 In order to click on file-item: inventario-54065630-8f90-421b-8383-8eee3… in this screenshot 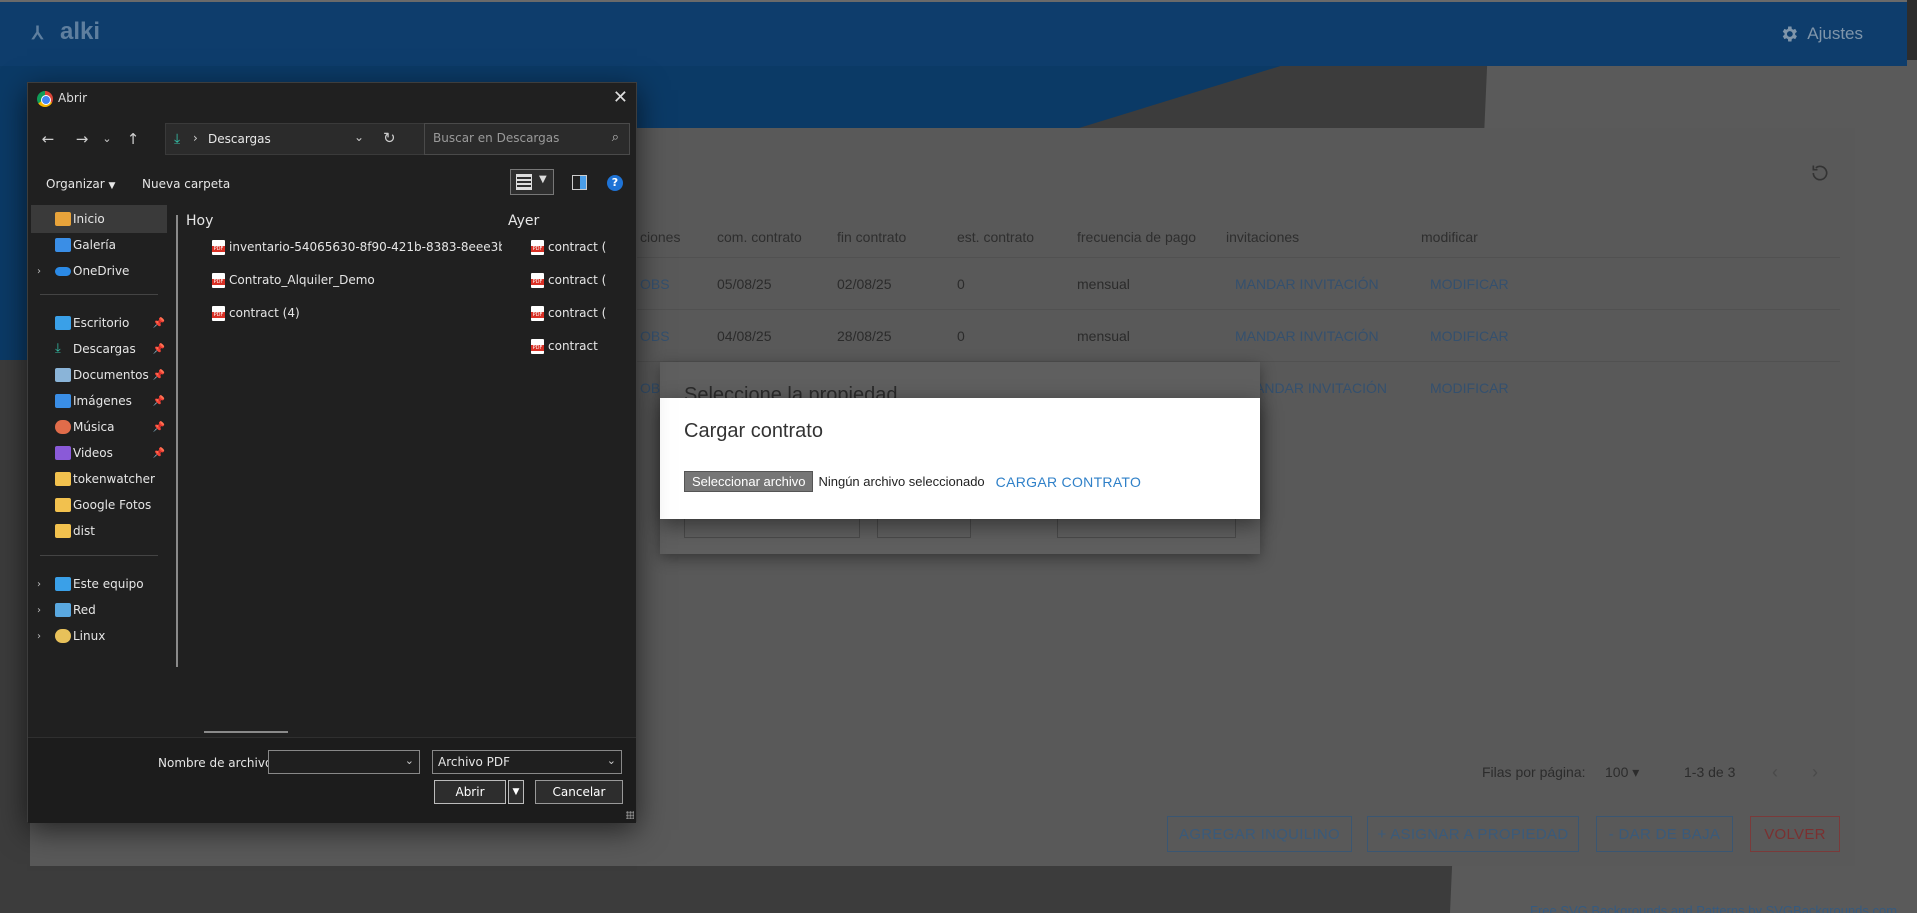, I will do `click(357, 247)`.